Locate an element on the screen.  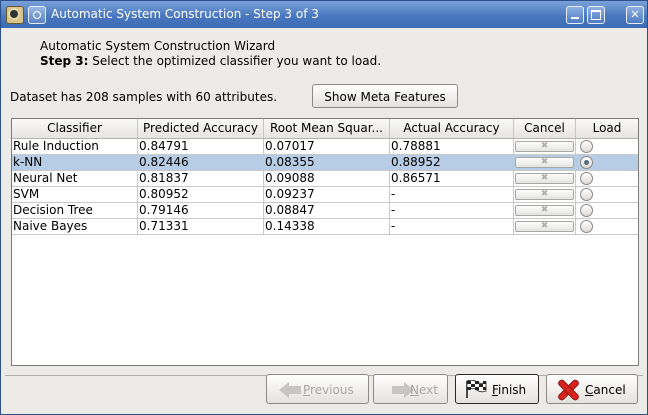
cancel-button: Cancel is located at coordinates (592, 389).